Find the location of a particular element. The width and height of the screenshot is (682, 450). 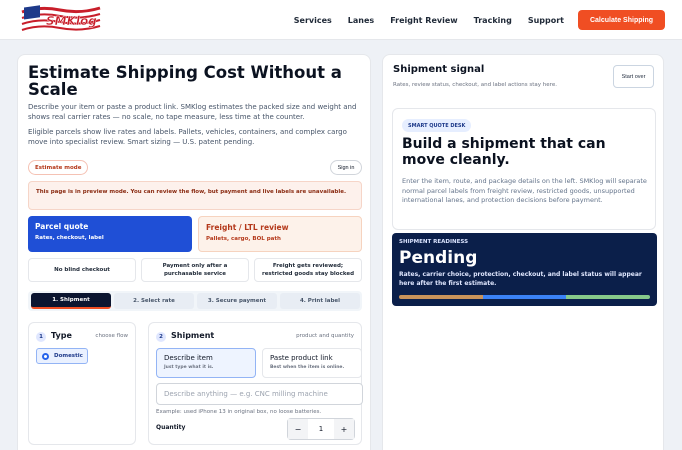

calculate-shipping-button: Calculate Shipping is located at coordinates (621, 20).